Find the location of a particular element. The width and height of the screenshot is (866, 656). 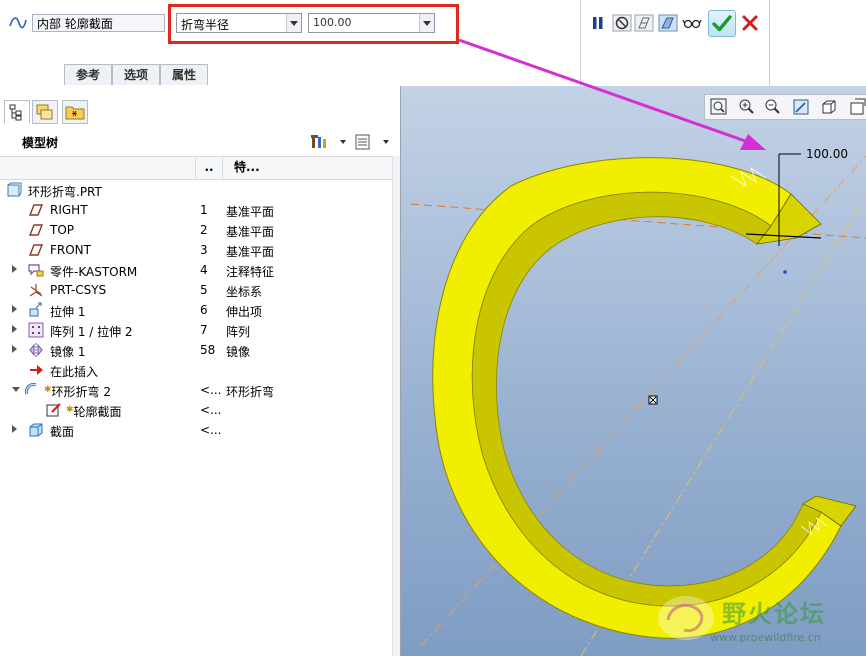

section-collector-field: 内部 轮廓截面 is located at coordinates (98, 23).